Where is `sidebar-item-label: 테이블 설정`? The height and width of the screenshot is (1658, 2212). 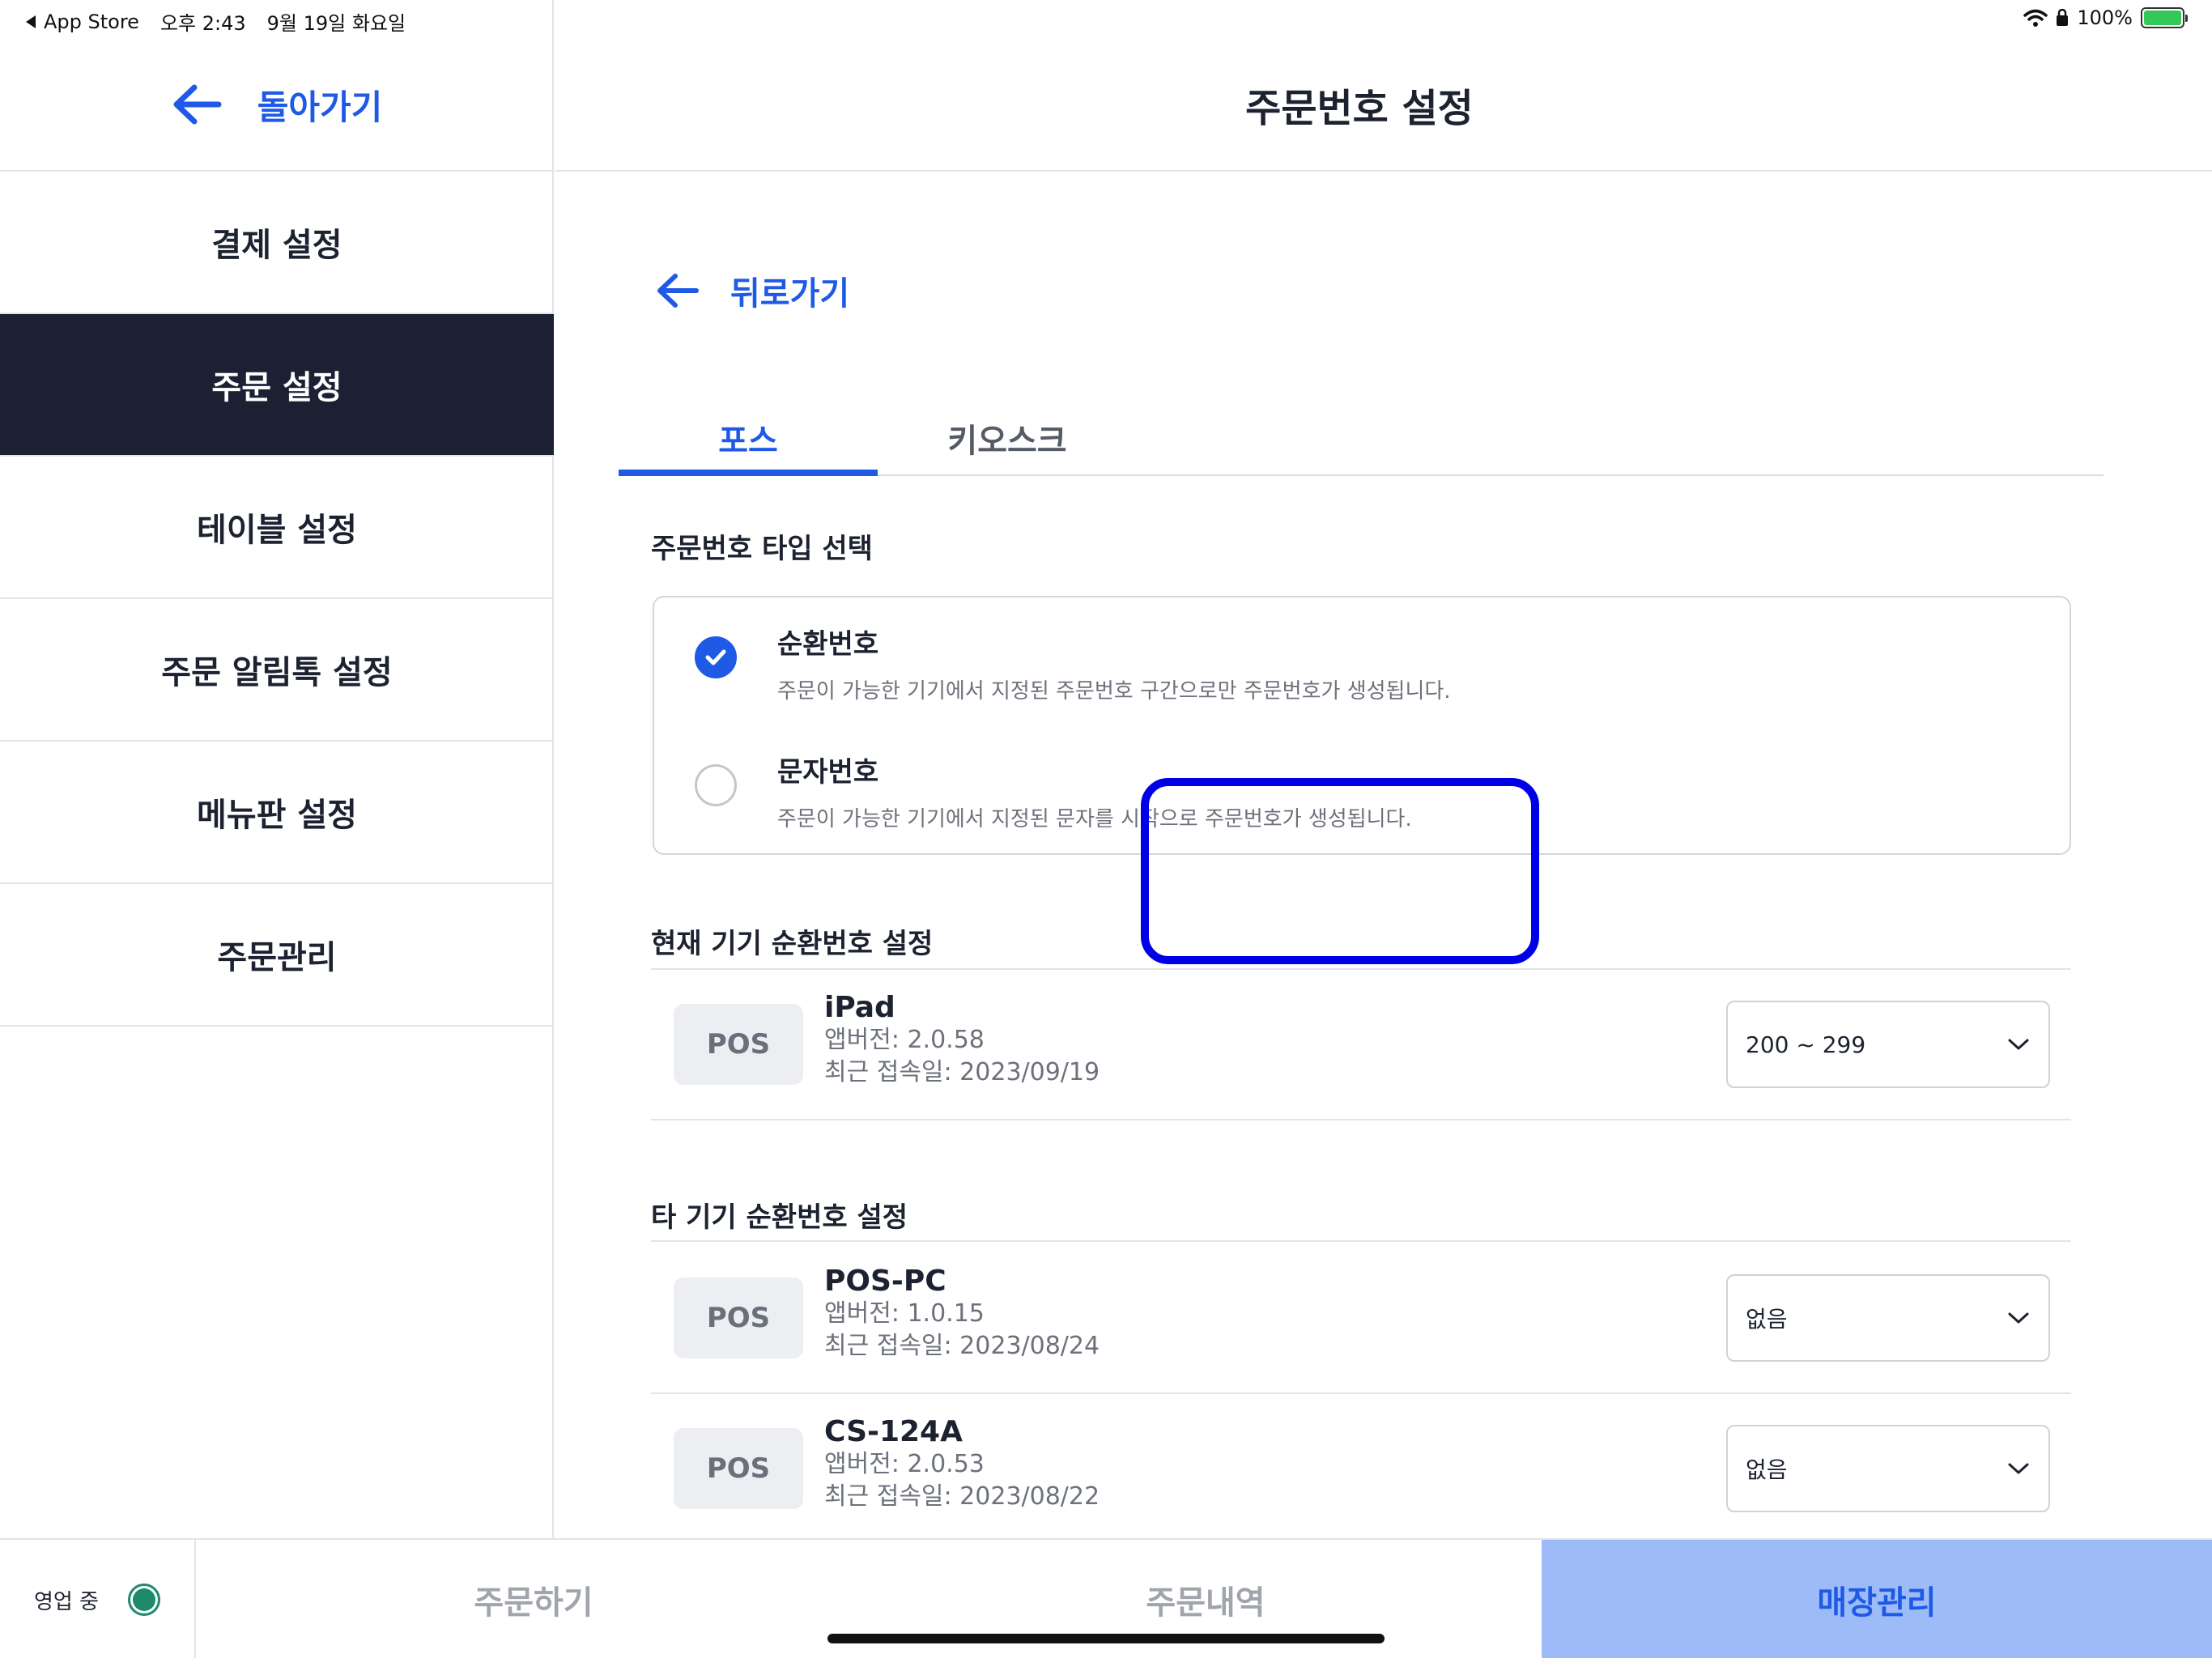
sidebar-item-label: 테이블 설정 is located at coordinates (277, 530).